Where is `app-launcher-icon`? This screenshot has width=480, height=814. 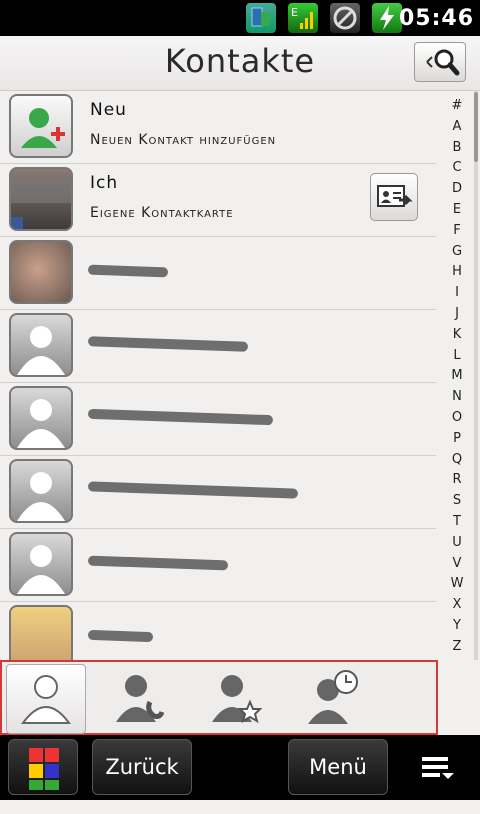
app-launcher-icon is located at coordinates (44, 769).